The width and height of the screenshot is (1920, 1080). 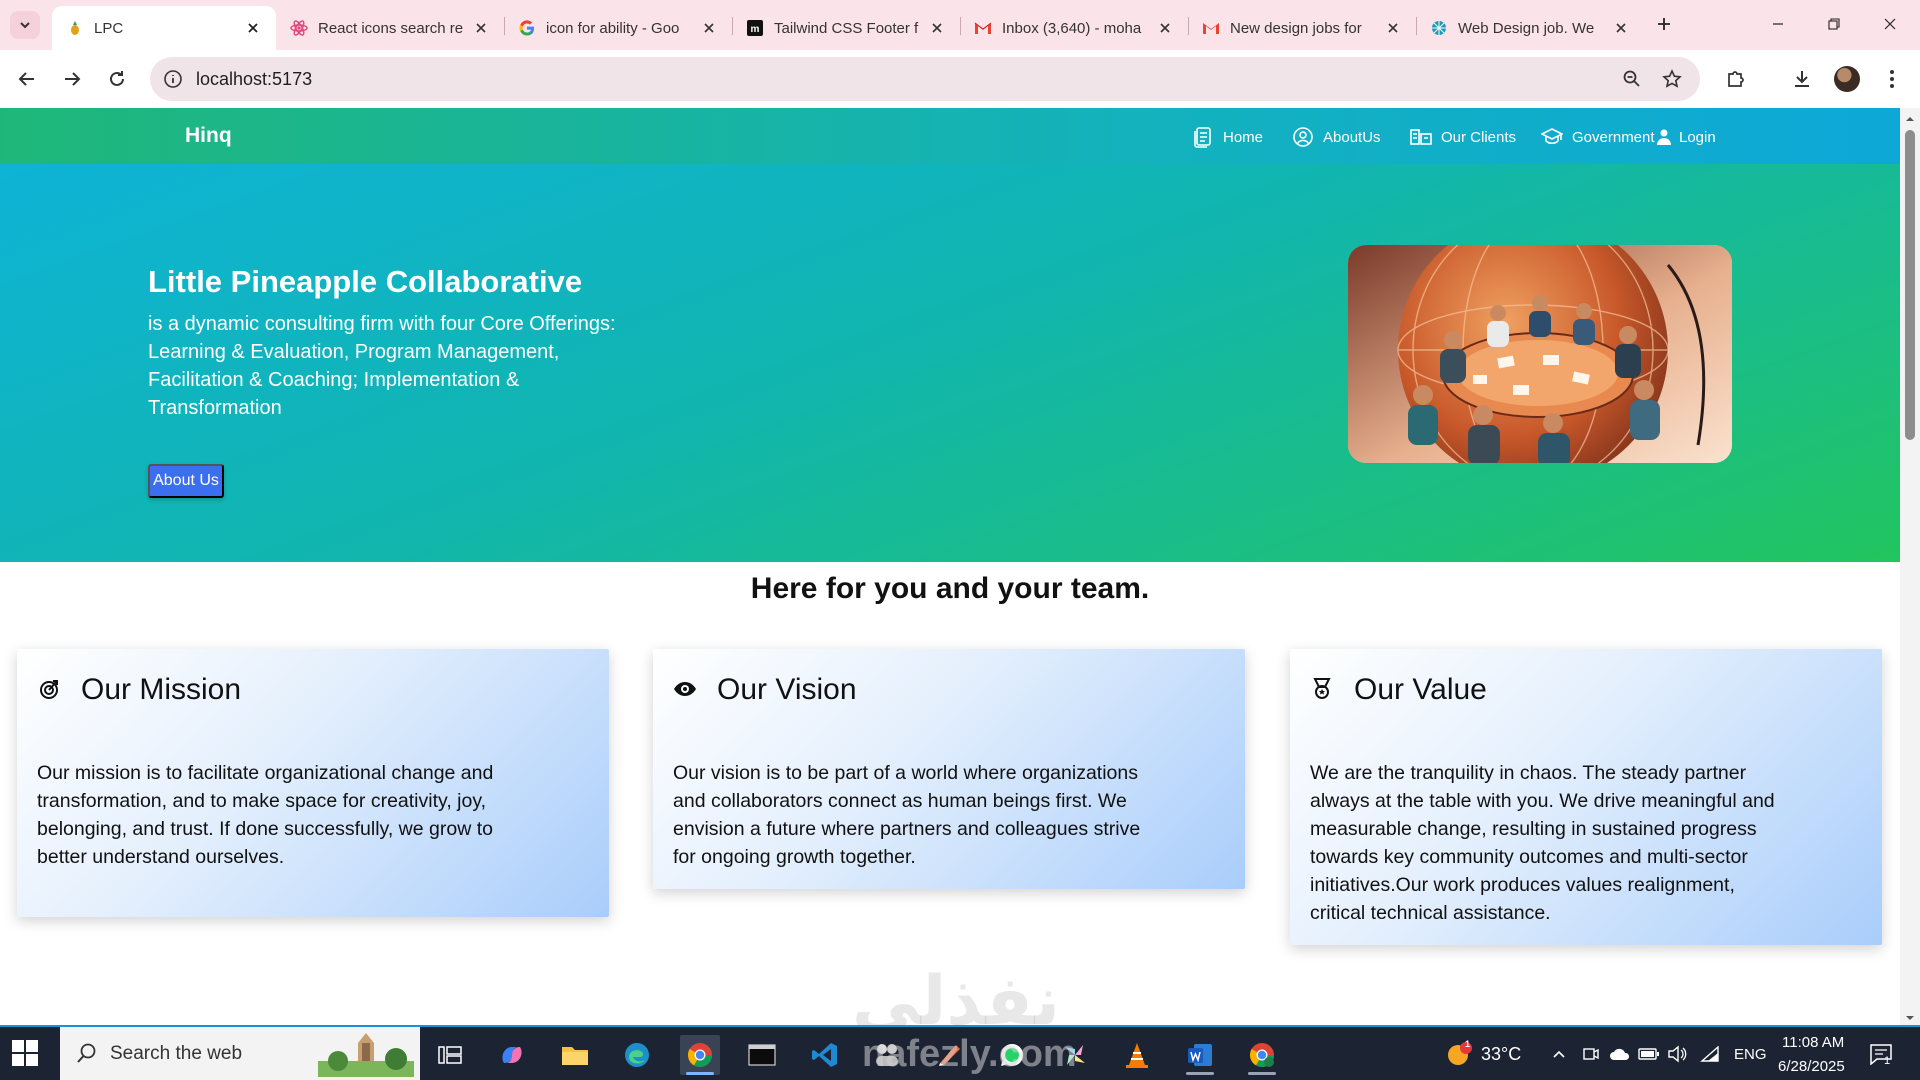 I want to click on close-window-button, so click(x=1890, y=24).